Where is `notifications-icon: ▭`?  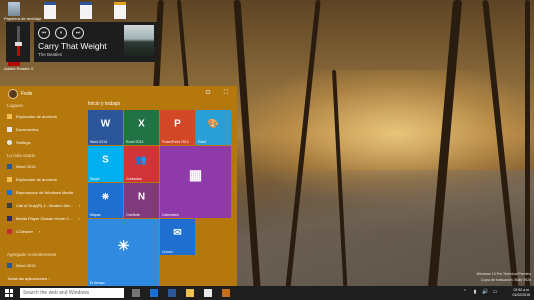 notifications-icon: ▭ is located at coordinates (495, 292).